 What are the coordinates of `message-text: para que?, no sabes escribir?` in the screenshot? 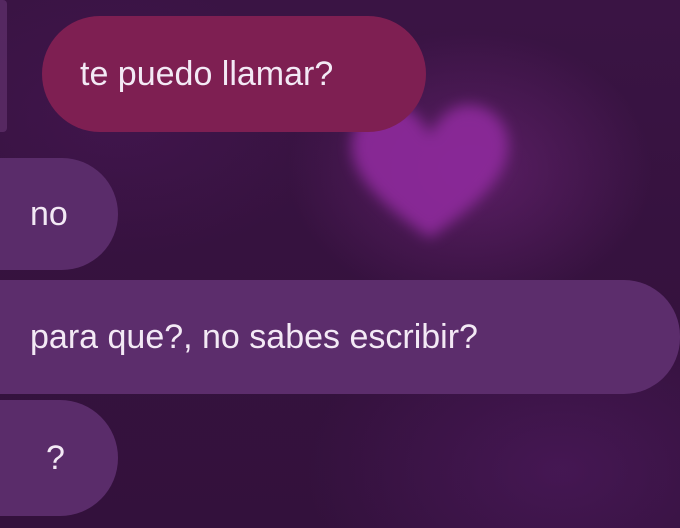 It's located at (254, 337).